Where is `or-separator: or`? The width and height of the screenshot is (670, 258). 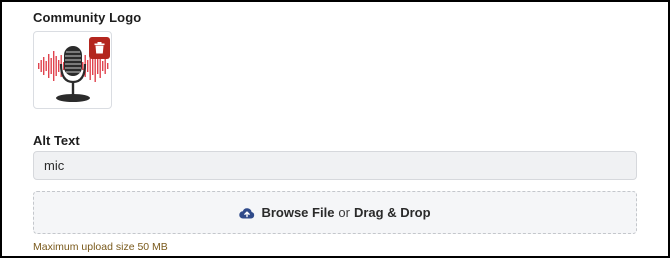
or-separator: or is located at coordinates (344, 212).